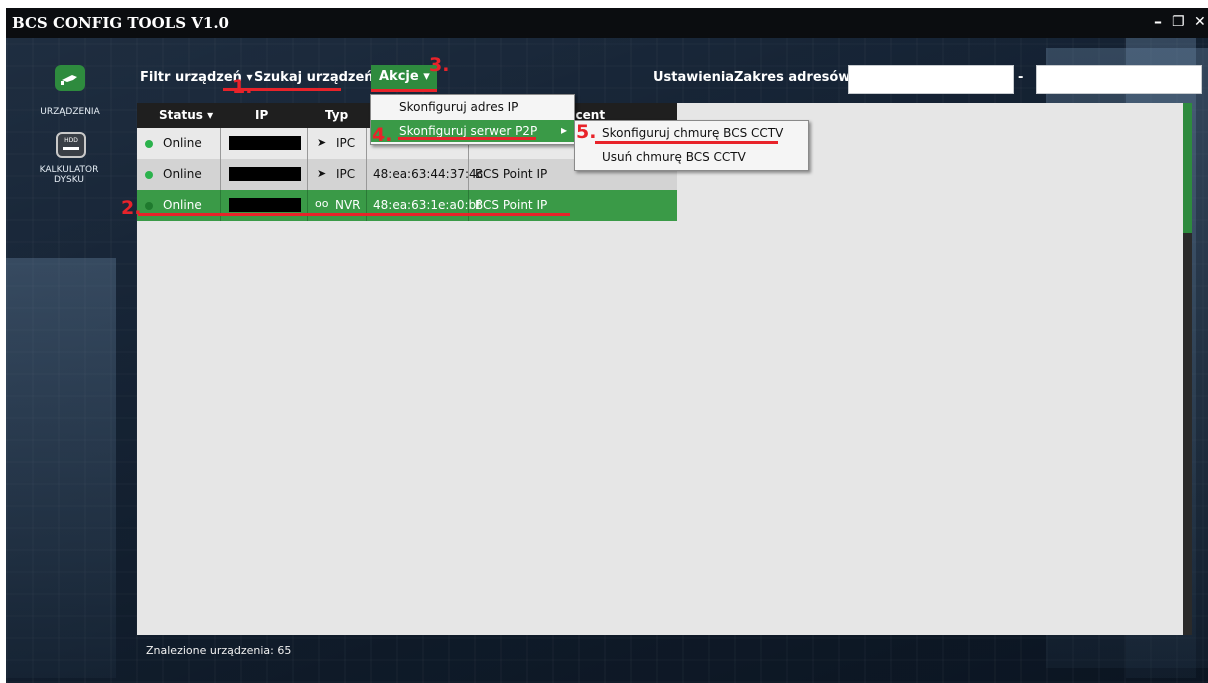 This screenshot has height=683, width=1208. I want to click on minimize-button: –, so click(1158, 21).